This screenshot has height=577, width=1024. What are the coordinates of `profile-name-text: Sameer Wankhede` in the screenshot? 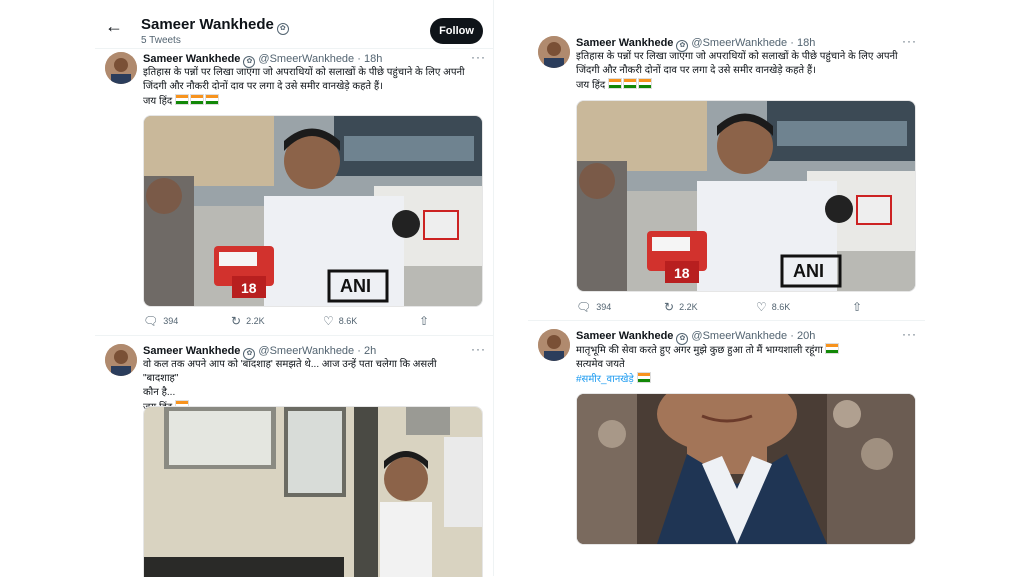 It's located at (207, 24).